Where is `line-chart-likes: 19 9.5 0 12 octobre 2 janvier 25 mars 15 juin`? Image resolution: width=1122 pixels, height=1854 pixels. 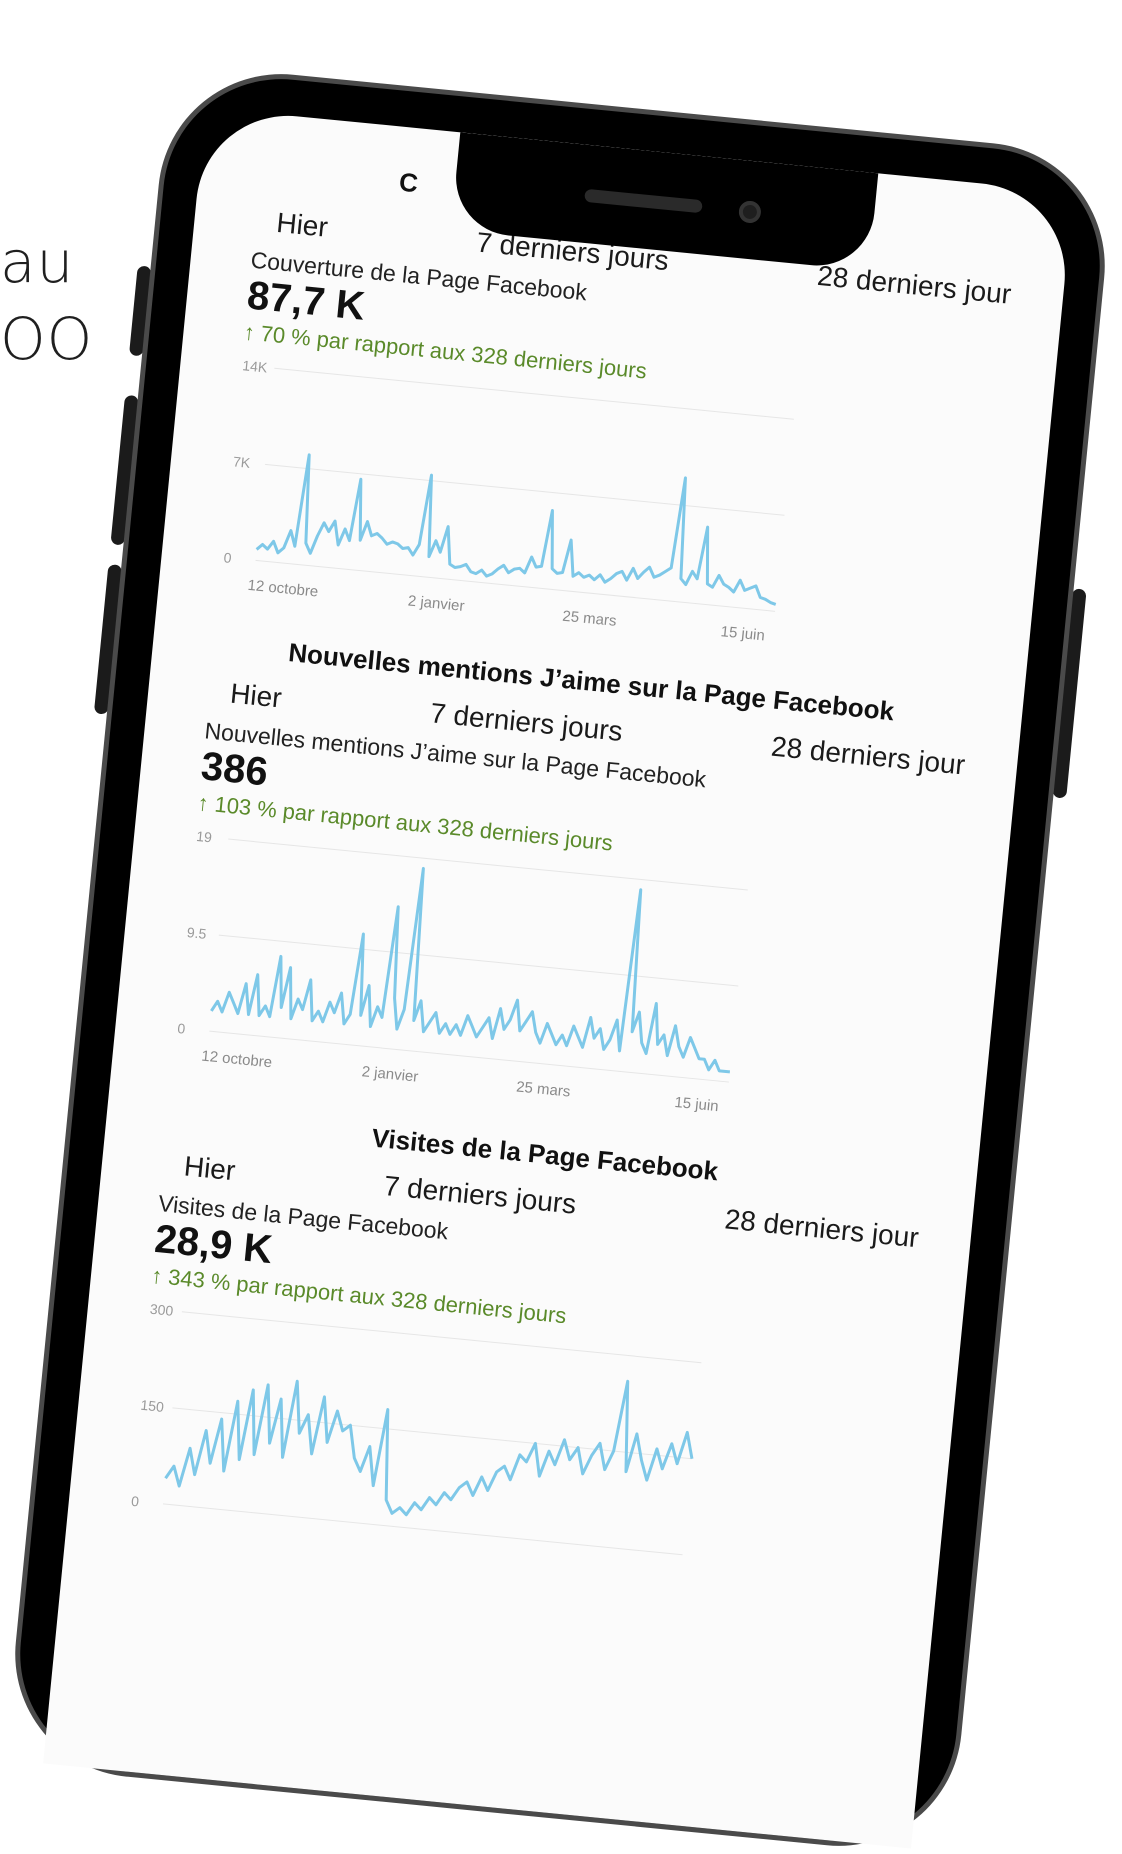 line-chart-likes: 19 9.5 0 12 octobre 2 janvier 25 mars 15 juin is located at coordinates (462, 971).